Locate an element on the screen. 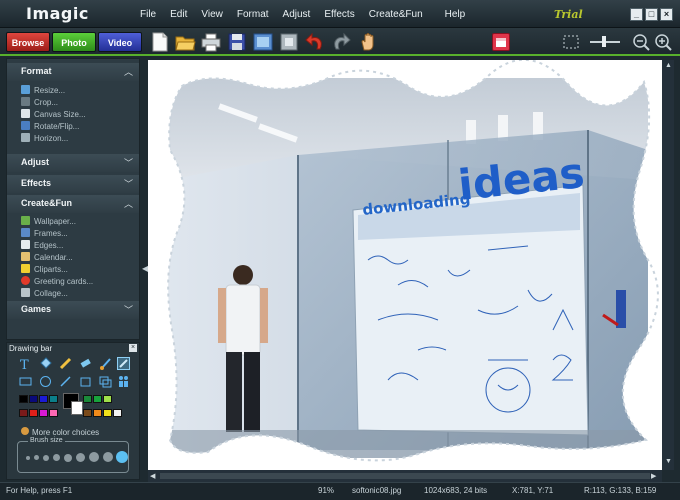 Image resolution: width=680 pixels, height=500 pixels. calendar-icon is located at coordinates (501, 42).